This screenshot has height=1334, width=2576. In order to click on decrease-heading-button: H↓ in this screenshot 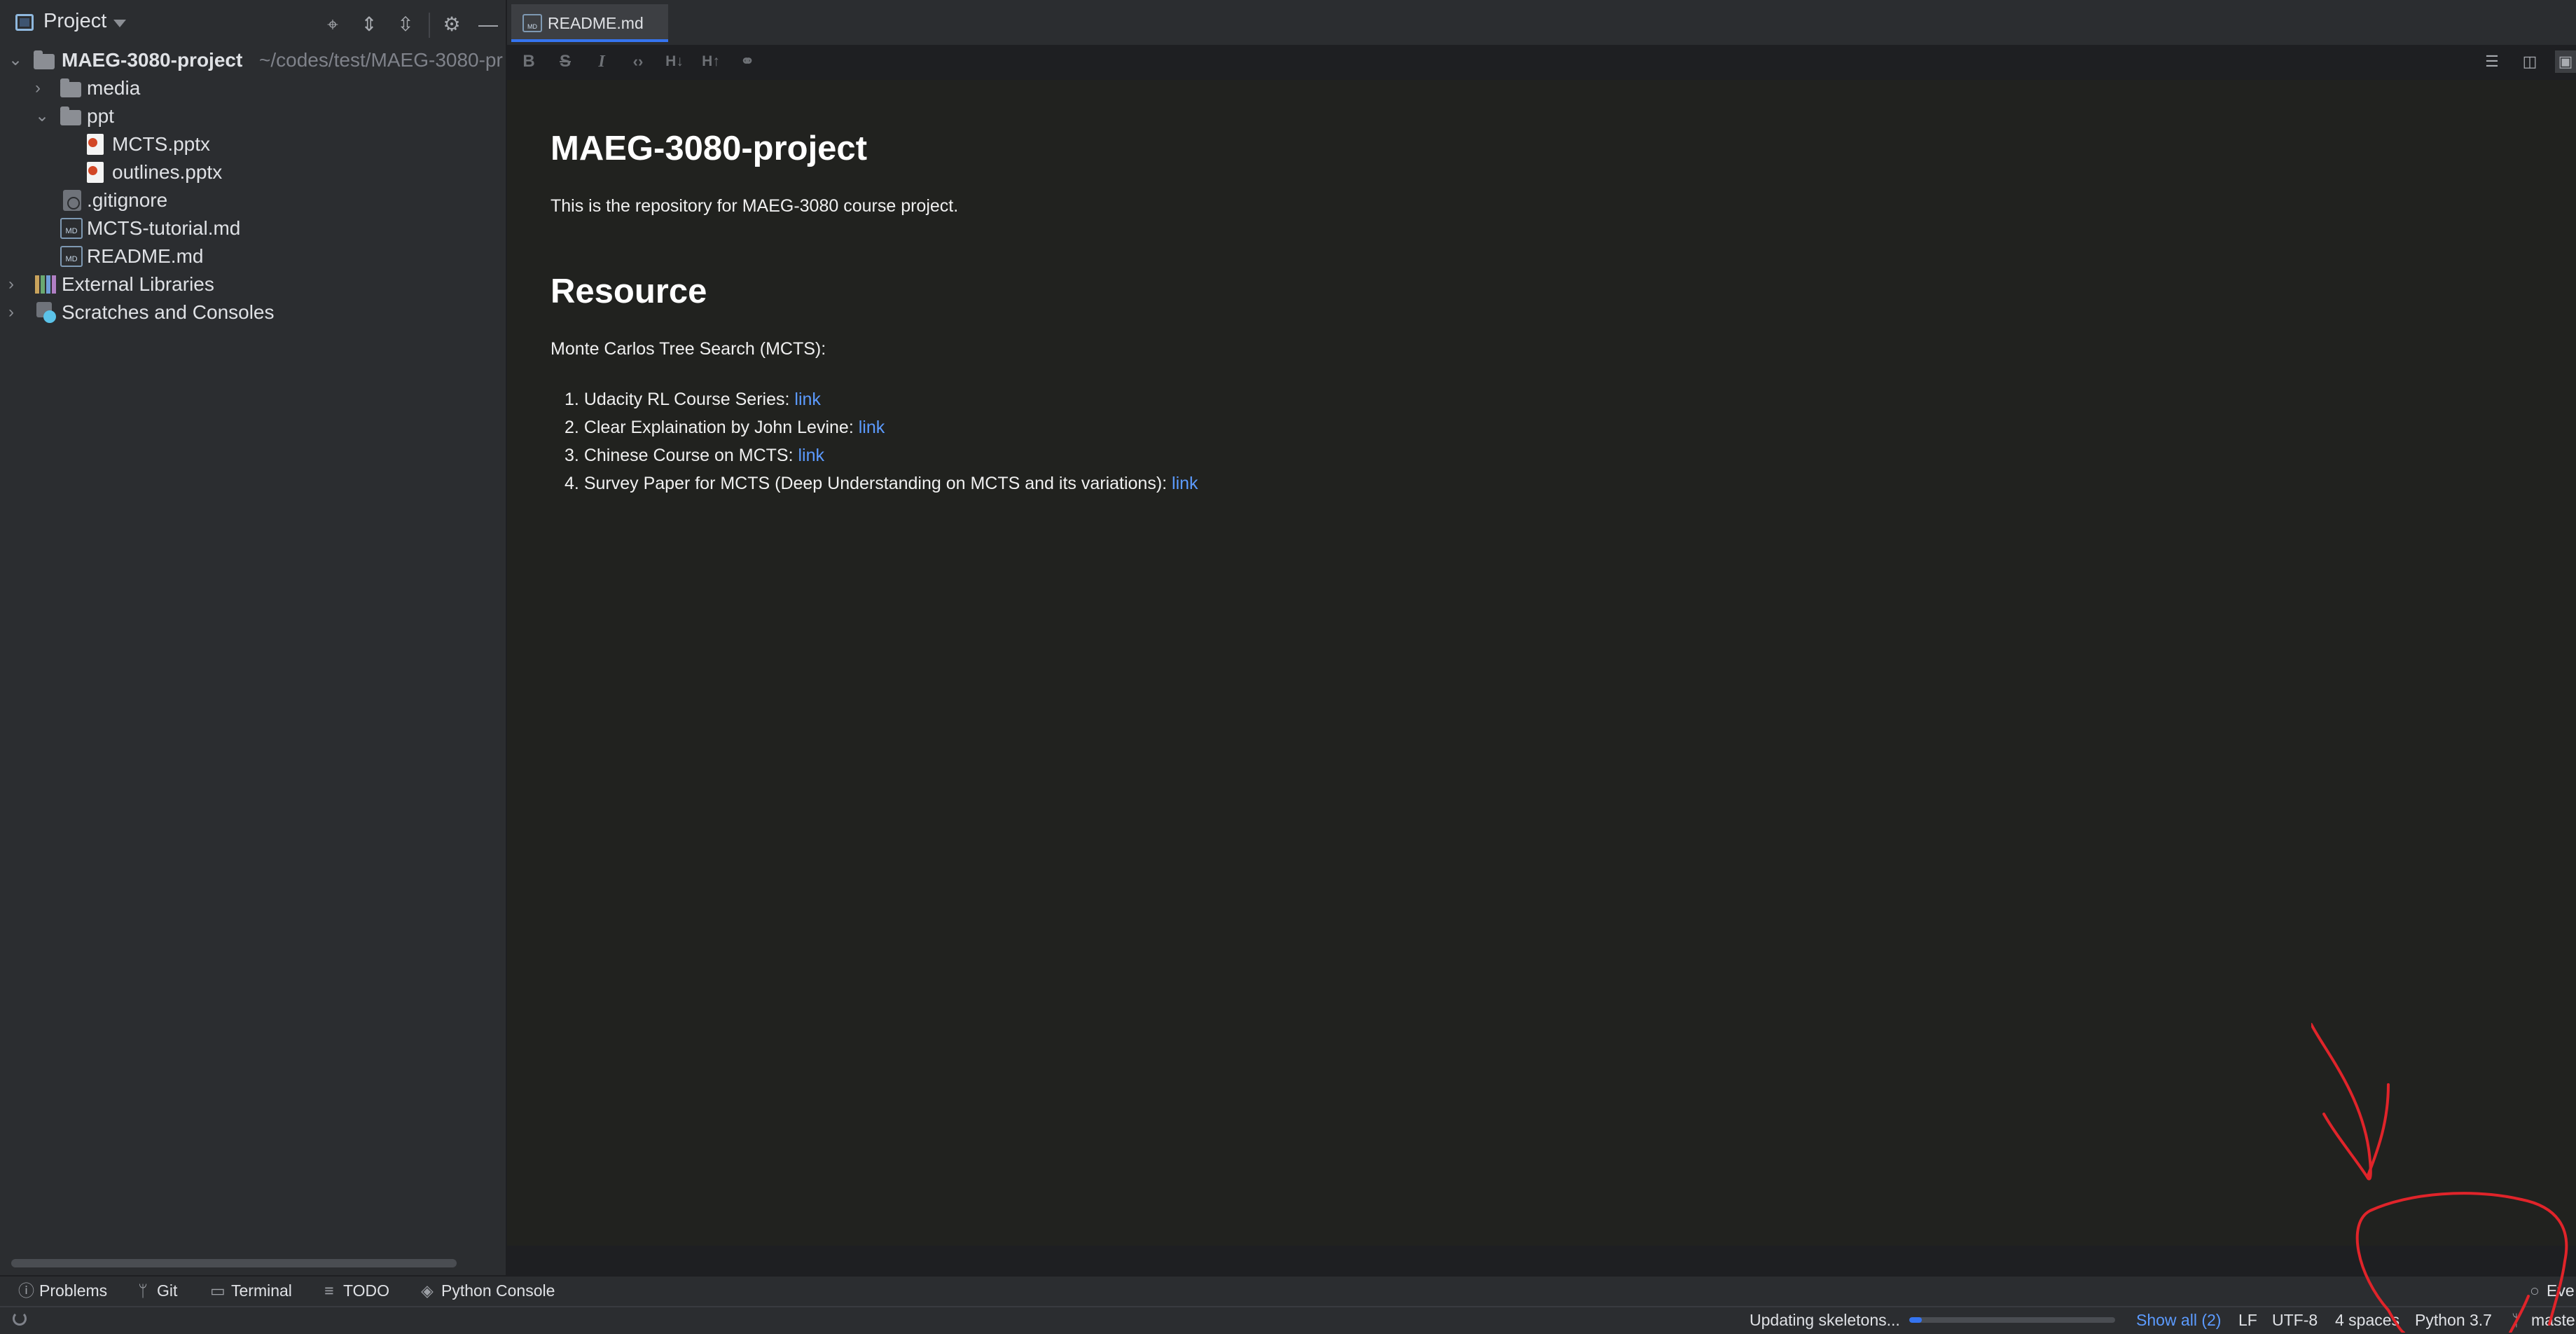, I will do `click(674, 61)`.